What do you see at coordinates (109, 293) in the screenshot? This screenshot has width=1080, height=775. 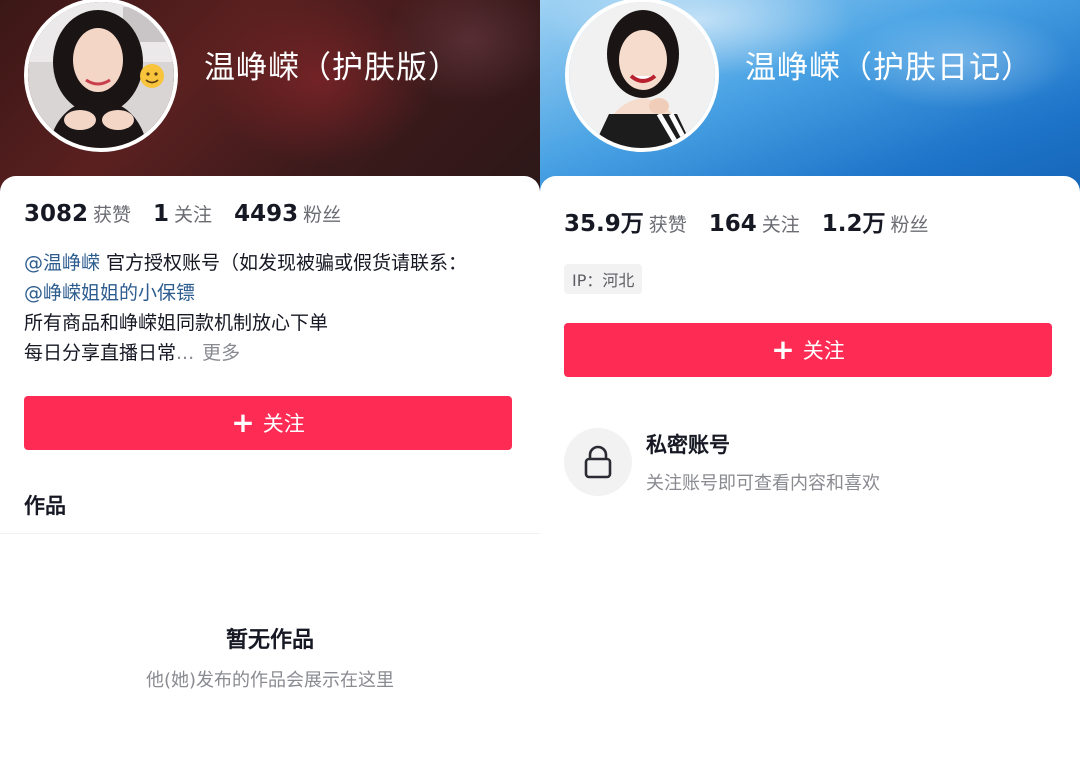 I see `mention-link: @峥嵘姐姐的小保镖` at bounding box center [109, 293].